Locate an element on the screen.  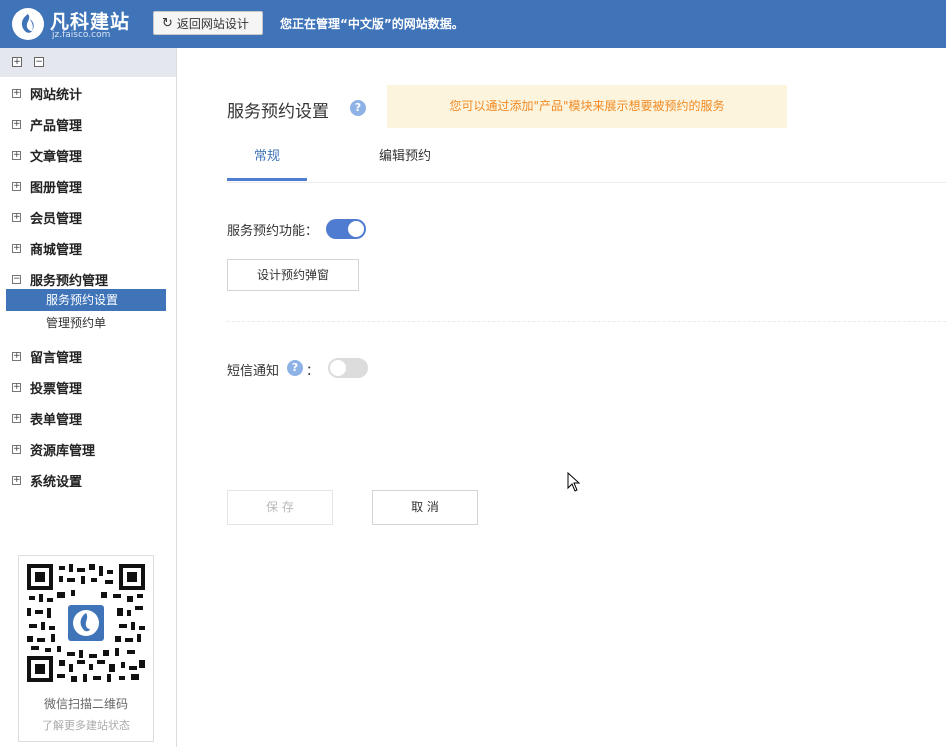
sms-notice-colon: ： is located at coordinates (313, 371).